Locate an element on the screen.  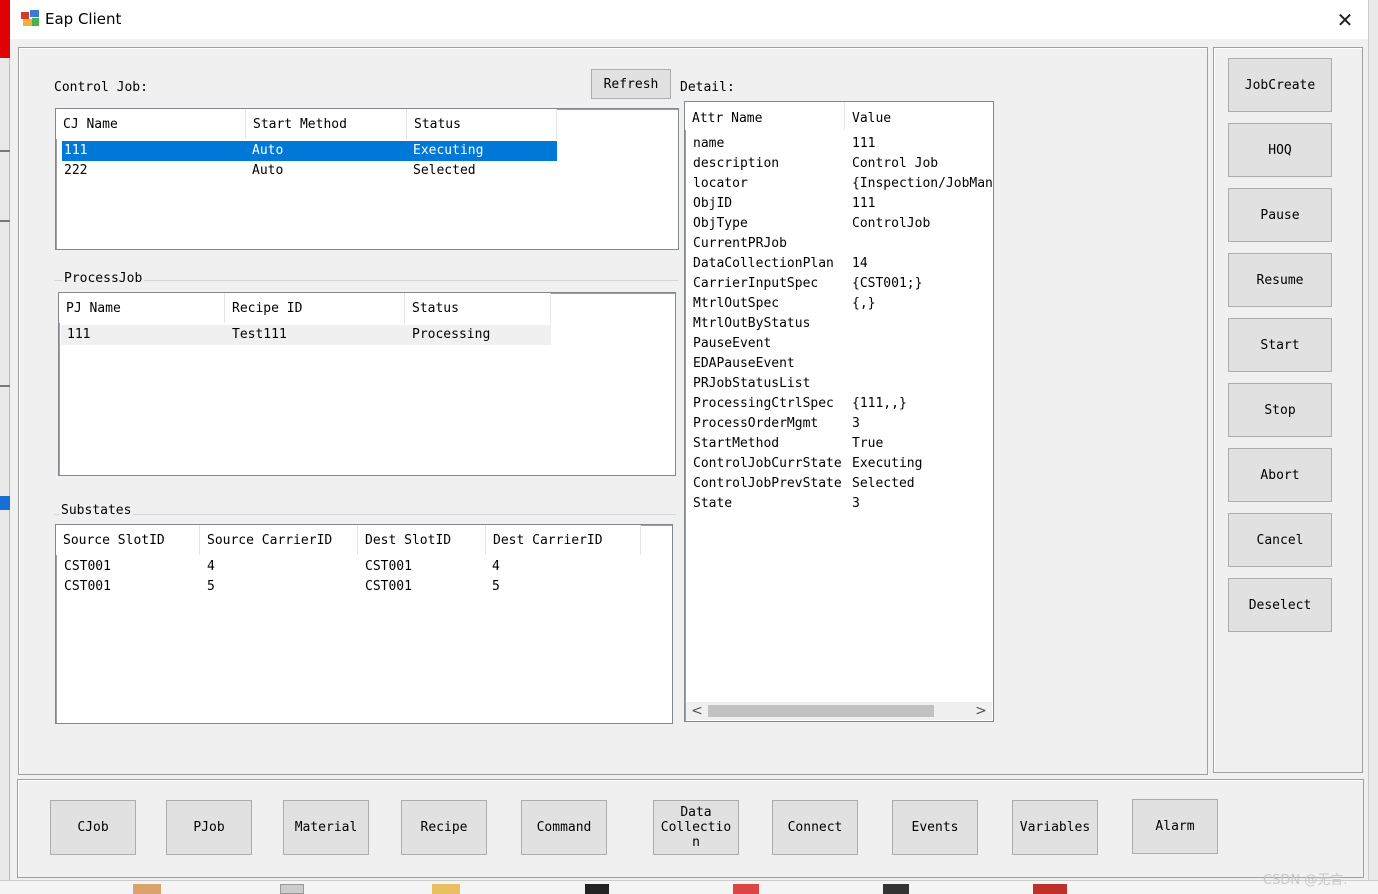
window-title: Eap Client is located at coordinates (83, 19).